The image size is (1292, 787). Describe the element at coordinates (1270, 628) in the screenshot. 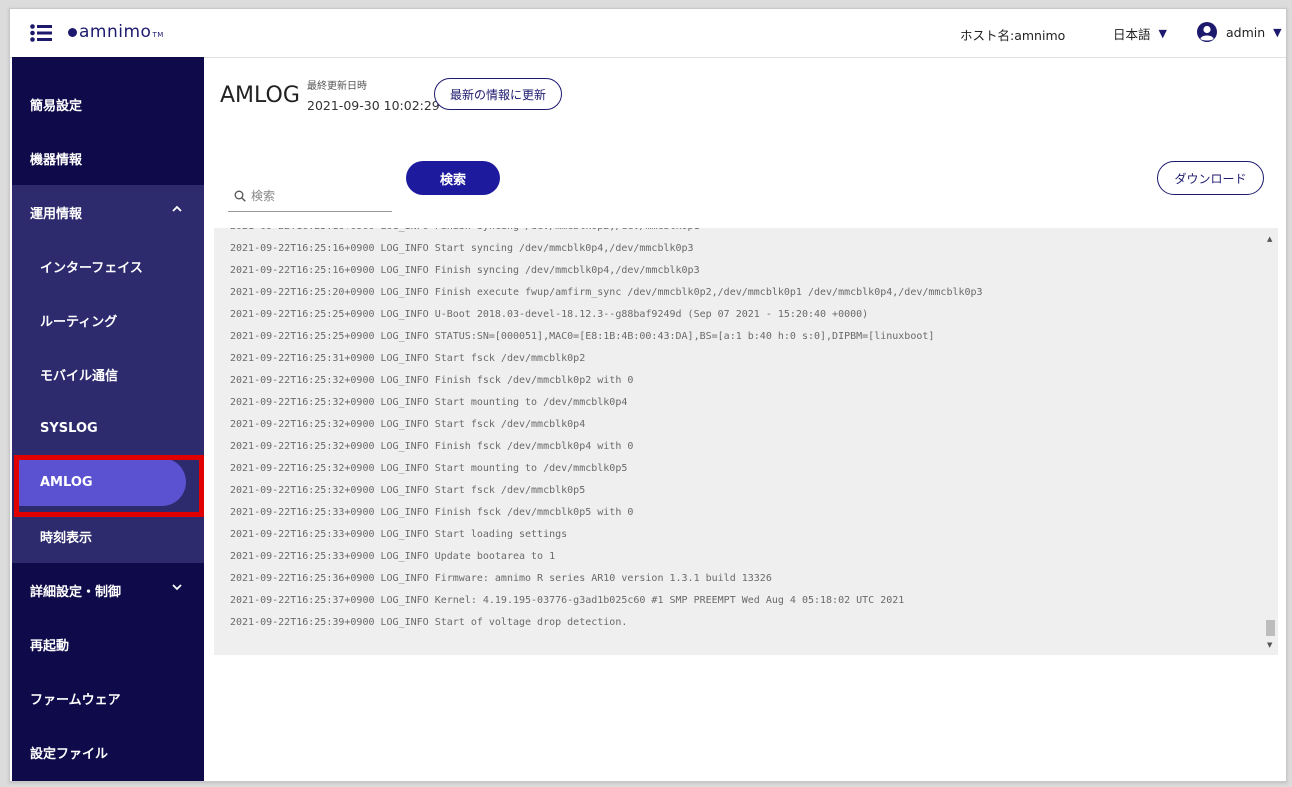

I see `scrollbar-thumb` at that location.